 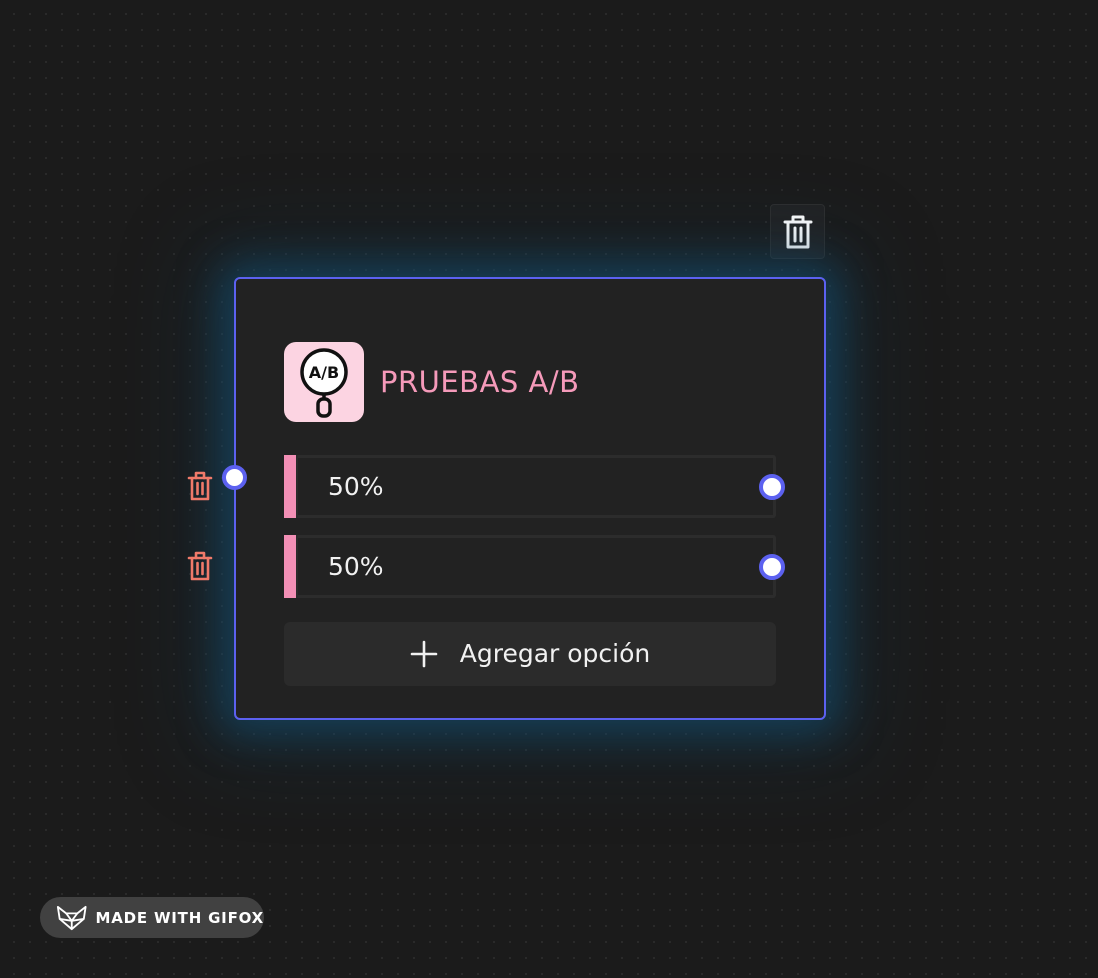 I want to click on node-title: PRUEBAS A/B, so click(x=480, y=382).